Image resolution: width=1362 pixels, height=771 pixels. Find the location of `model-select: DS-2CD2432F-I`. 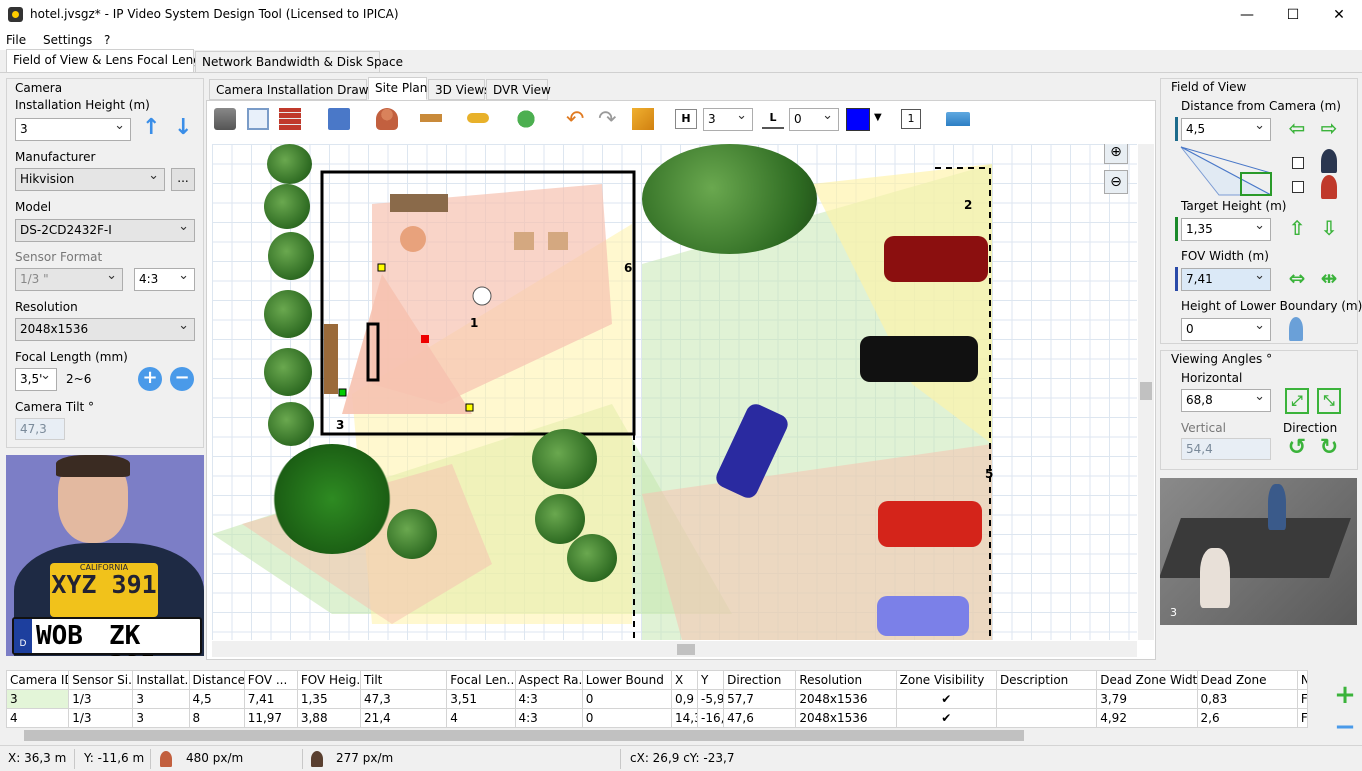

model-select: DS-2CD2432F-I is located at coordinates (105, 230).